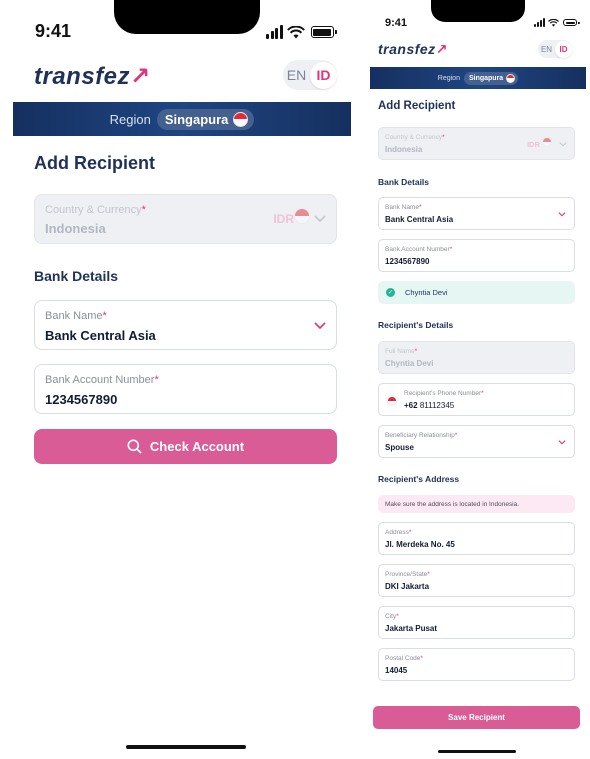  I want to click on button-label: Save Recipient, so click(476, 717).